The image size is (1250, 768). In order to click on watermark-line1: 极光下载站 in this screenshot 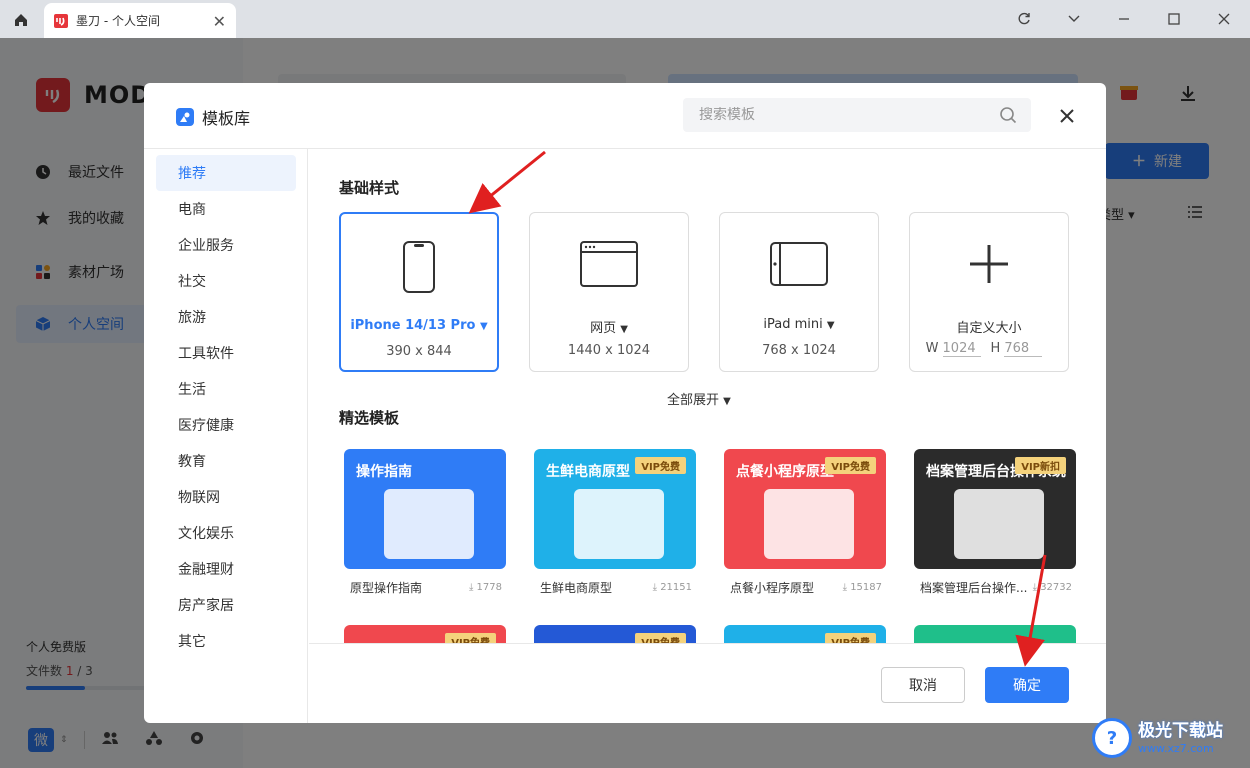, I will do `click(1180, 730)`.